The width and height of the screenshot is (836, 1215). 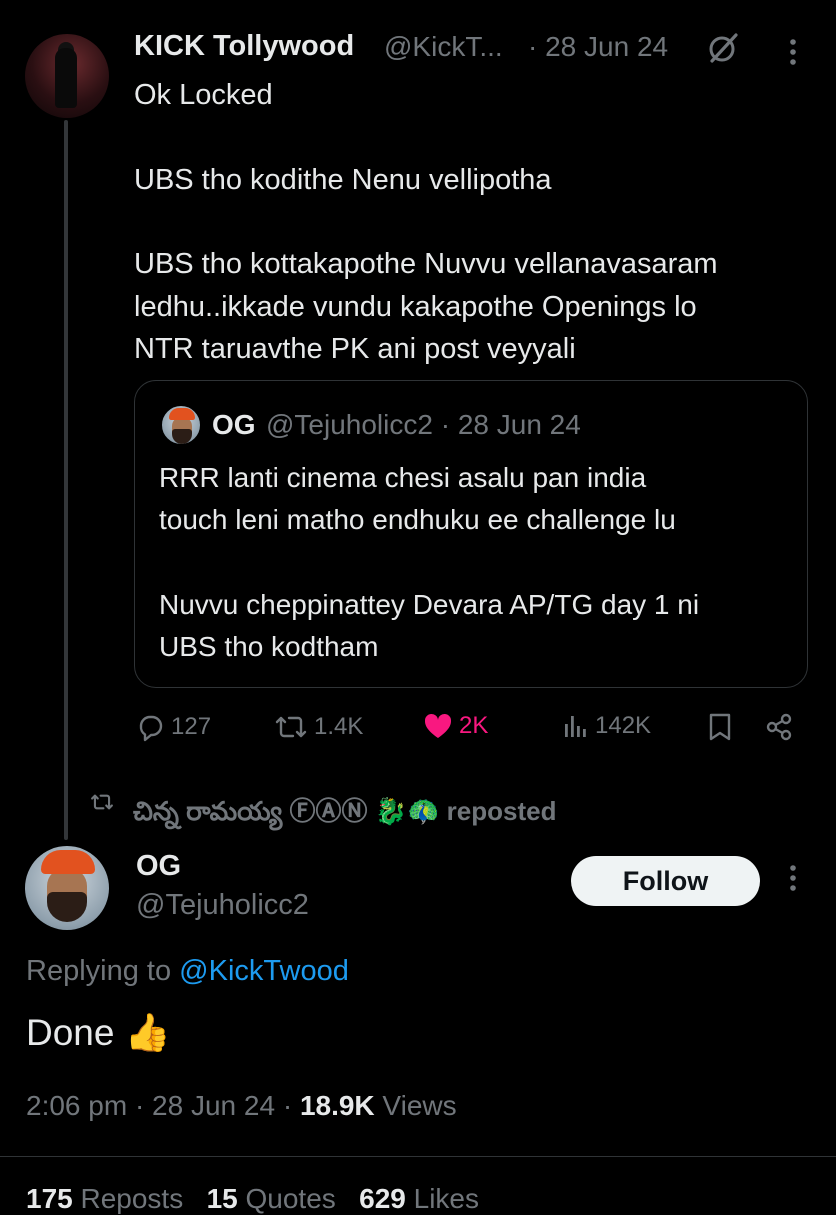 I want to click on like-button: 2K, so click(x=455, y=726).